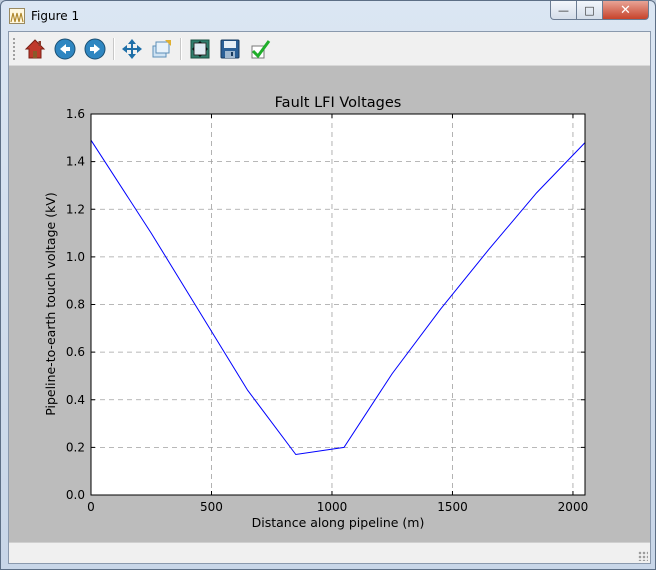  What do you see at coordinates (338, 522) in the screenshot?
I see `x-axis-label: Distance along pipeline (m)` at bounding box center [338, 522].